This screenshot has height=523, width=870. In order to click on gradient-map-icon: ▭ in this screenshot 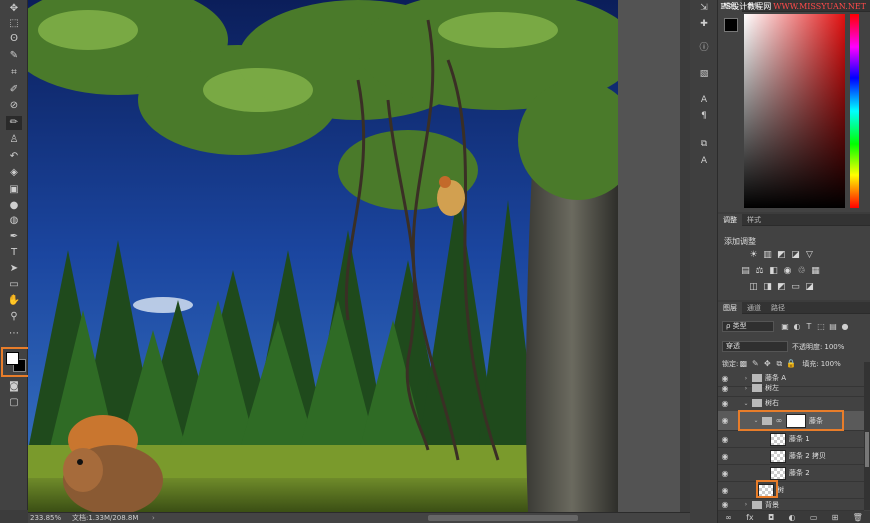, I will do `click(795, 287)`.